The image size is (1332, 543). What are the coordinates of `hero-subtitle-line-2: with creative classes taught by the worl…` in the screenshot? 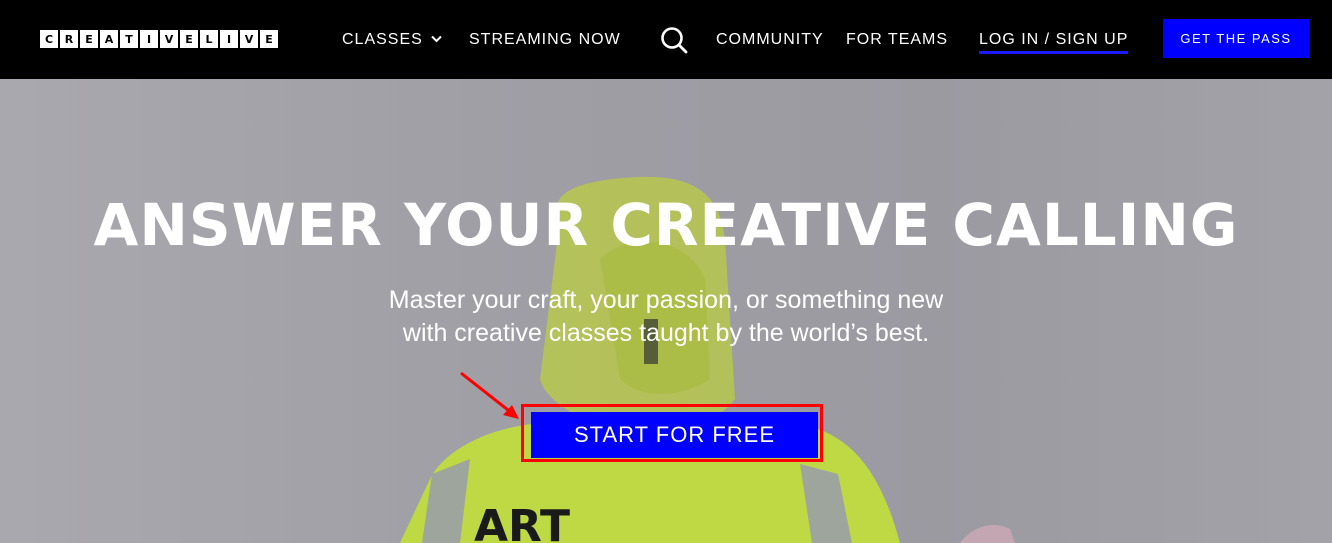 It's located at (666, 333).